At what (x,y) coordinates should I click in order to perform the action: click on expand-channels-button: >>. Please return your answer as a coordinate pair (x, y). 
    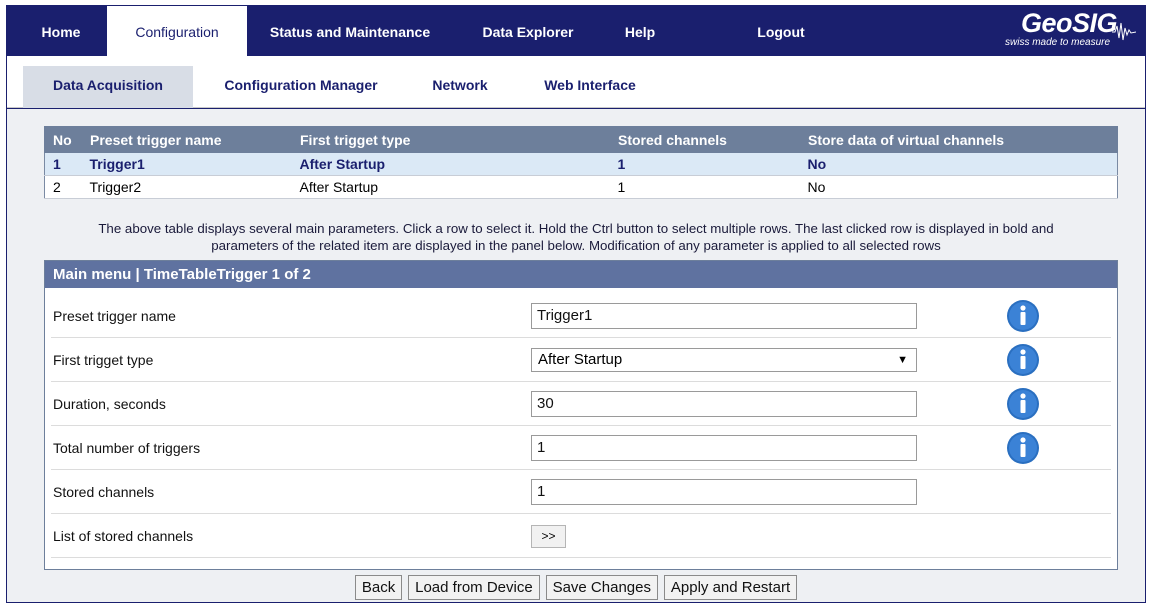
    Looking at the image, I should click on (548, 536).